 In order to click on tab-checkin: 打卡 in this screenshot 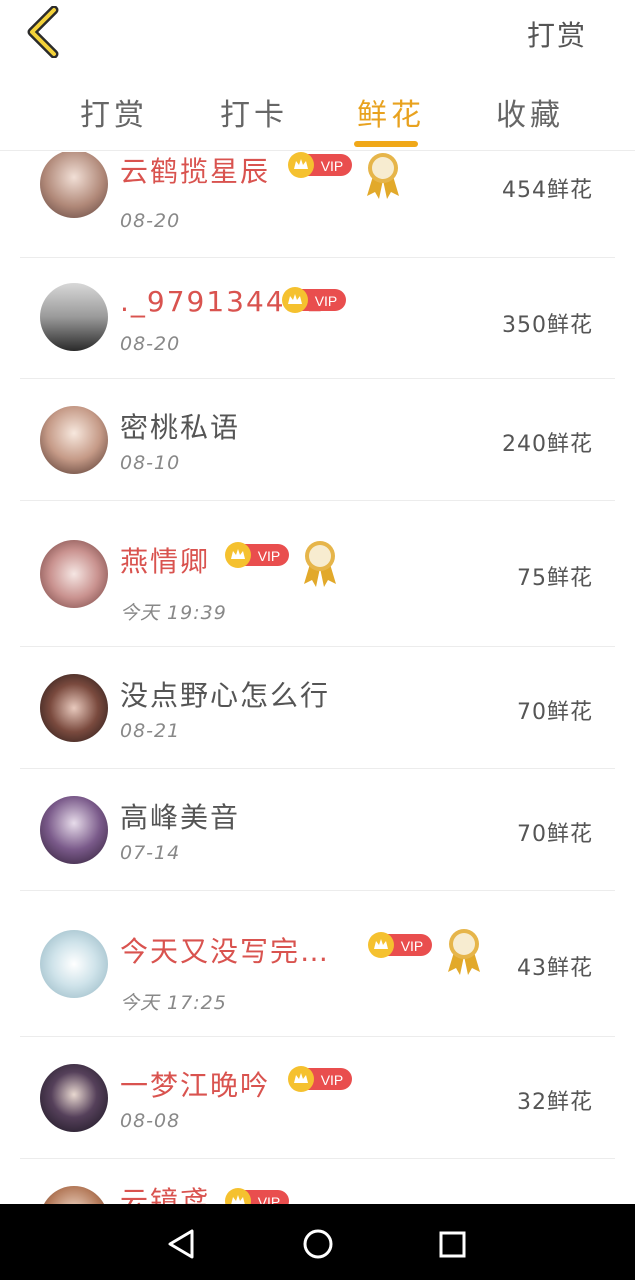, I will do `click(254, 112)`.